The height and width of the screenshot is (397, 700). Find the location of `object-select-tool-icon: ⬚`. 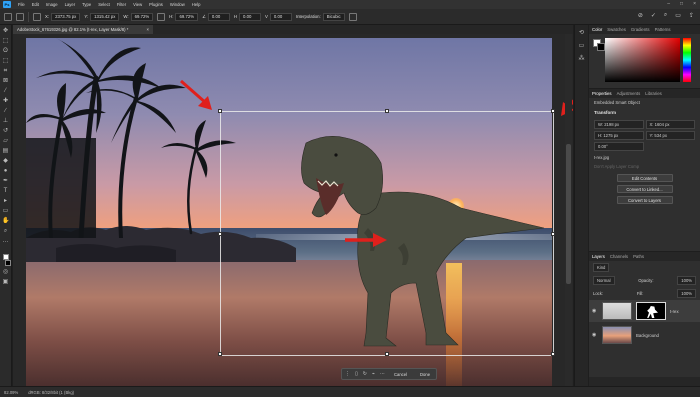

object-select-tool-icon: ⬚ is located at coordinates (5, 61).